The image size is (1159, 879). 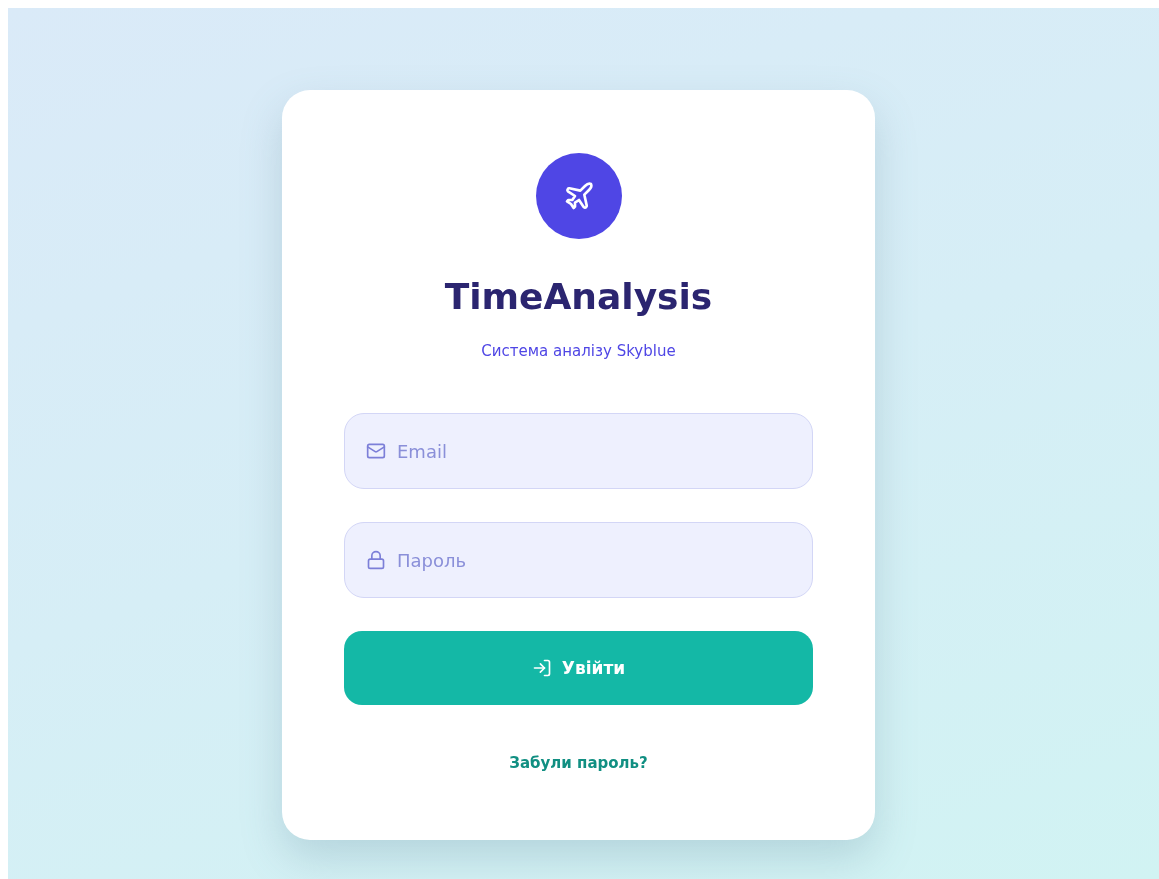 What do you see at coordinates (541, 668) in the screenshot?
I see `login-icon` at bounding box center [541, 668].